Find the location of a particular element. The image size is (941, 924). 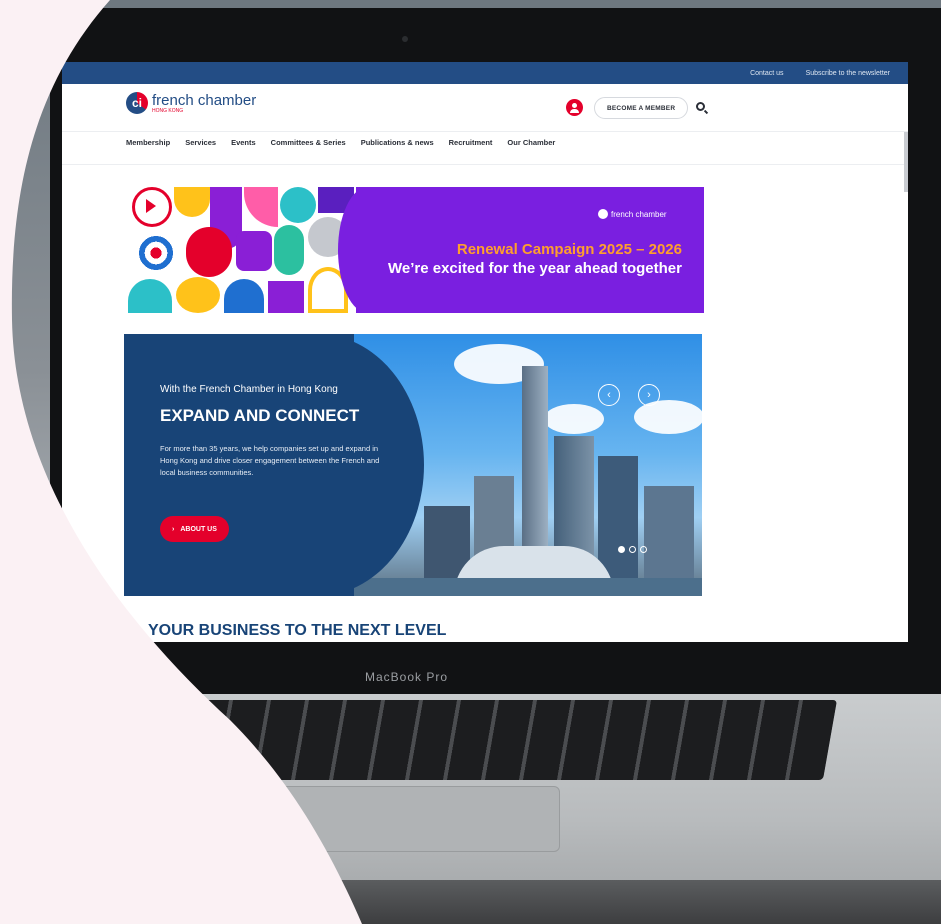

logo-mark-icon: ci is located at coordinates (137, 103).